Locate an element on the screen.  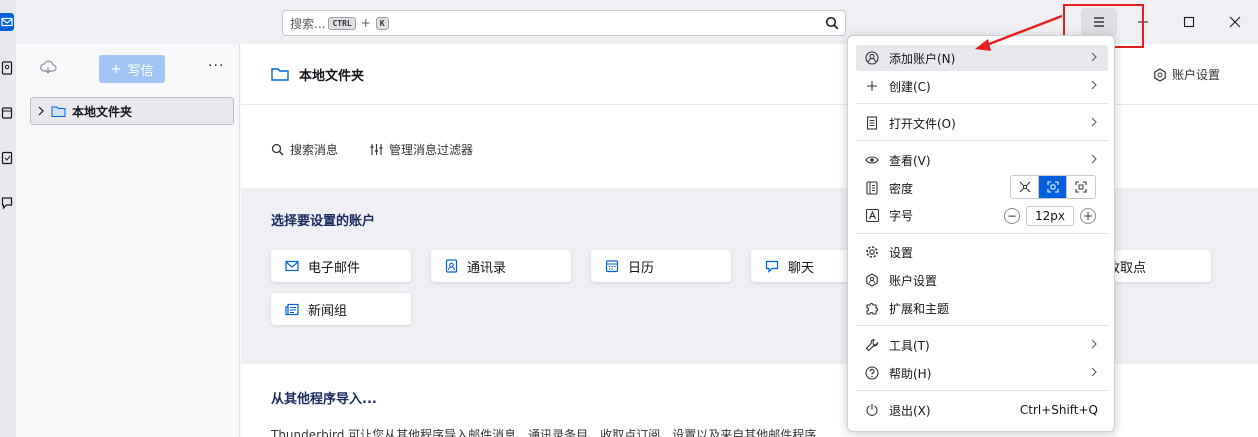
setup-calendar-button: 日历 is located at coordinates (661, 266).